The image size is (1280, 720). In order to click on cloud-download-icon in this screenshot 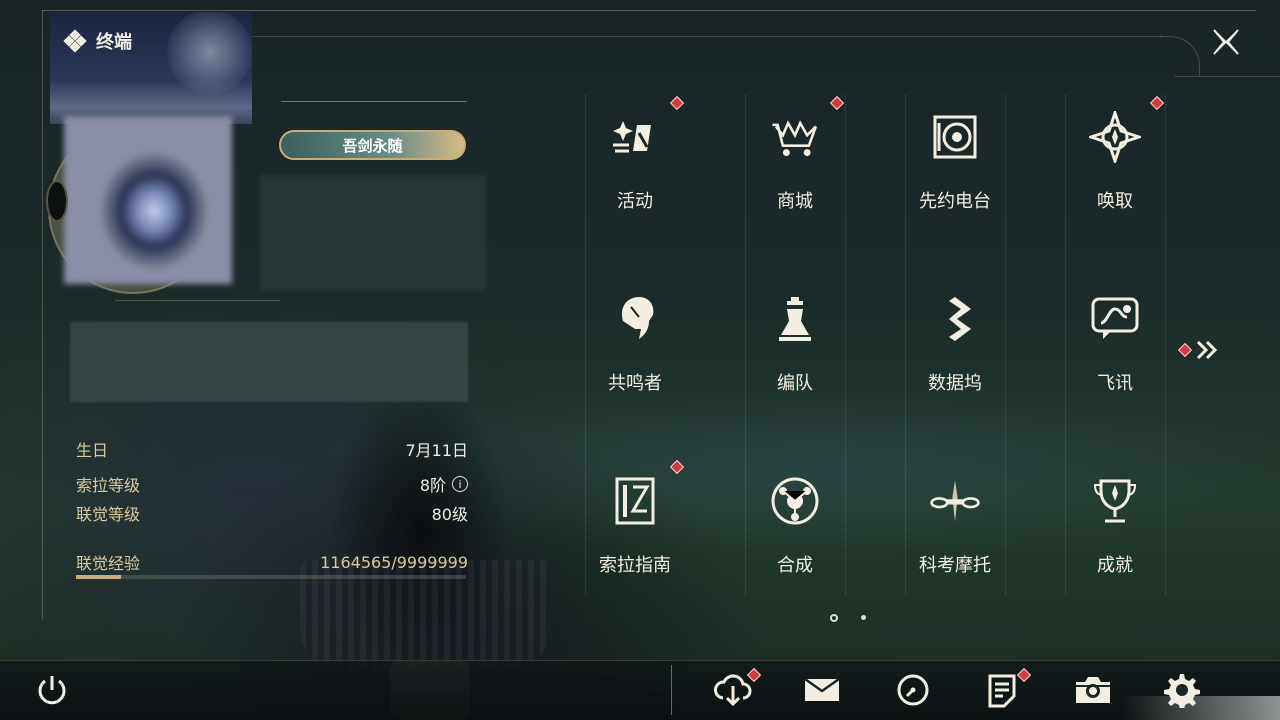, I will do `click(733, 690)`.